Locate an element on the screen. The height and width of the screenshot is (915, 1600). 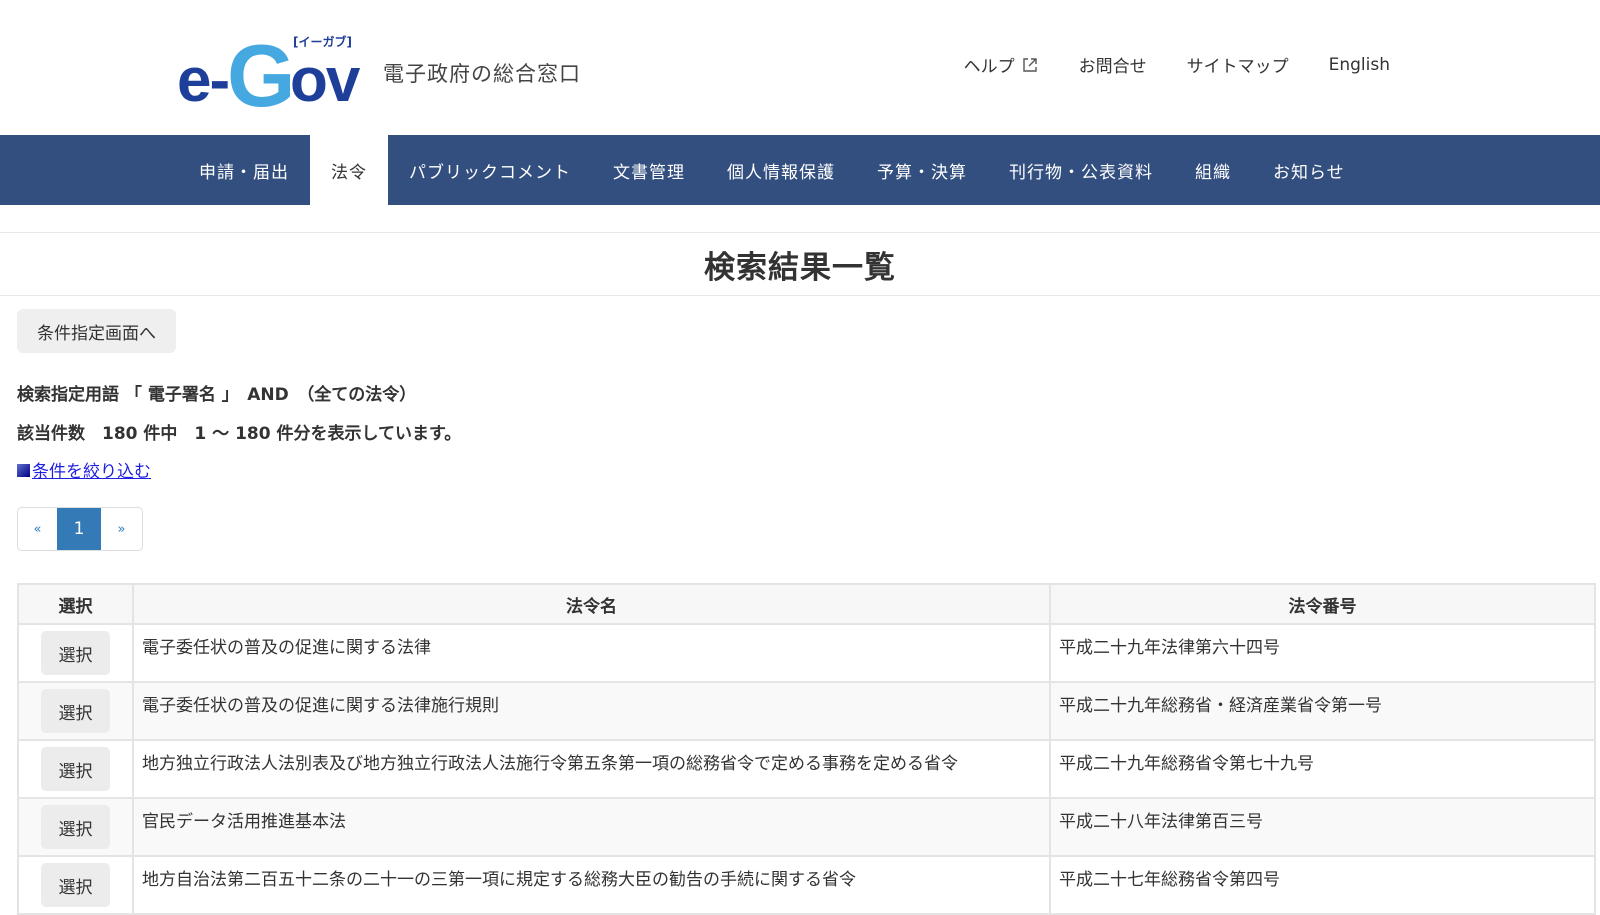
refine-conditions: 条件を絞り込む is located at coordinates (84, 469).